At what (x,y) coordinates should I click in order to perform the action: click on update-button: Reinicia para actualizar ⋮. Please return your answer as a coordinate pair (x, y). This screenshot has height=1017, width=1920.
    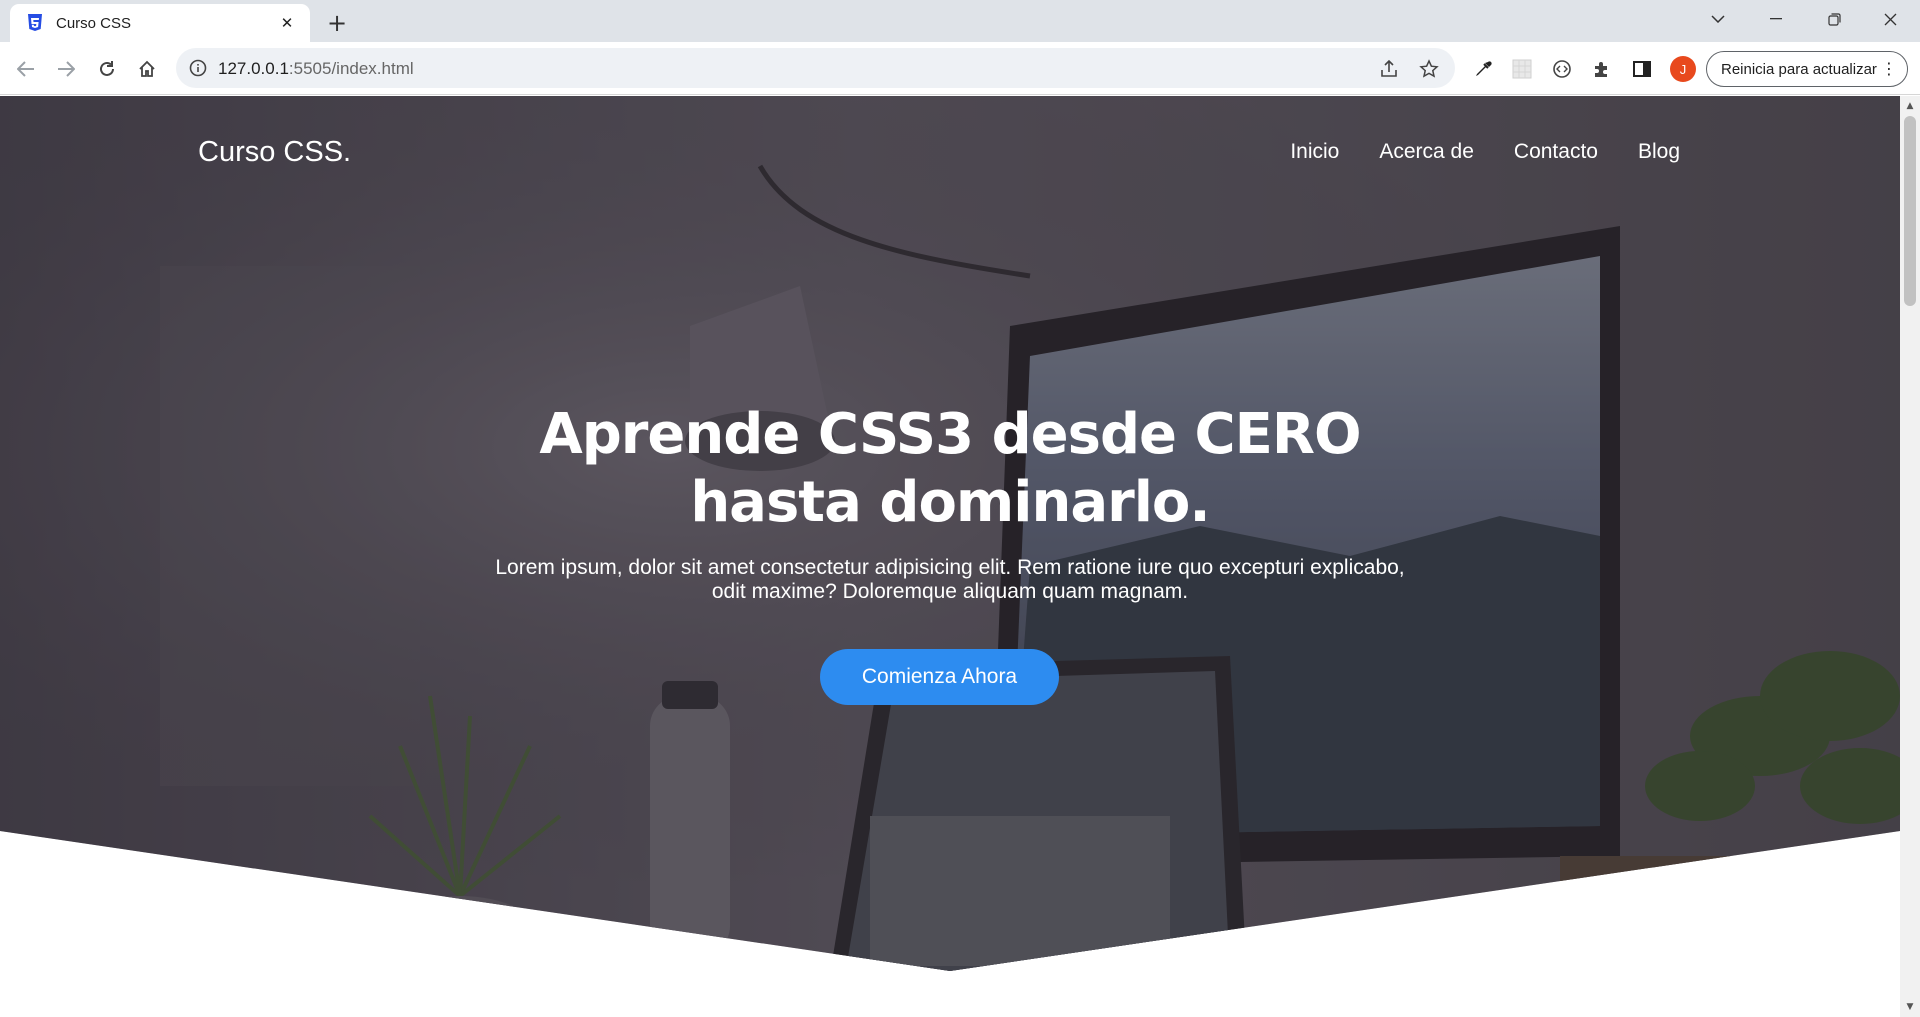
    Looking at the image, I should click on (1807, 69).